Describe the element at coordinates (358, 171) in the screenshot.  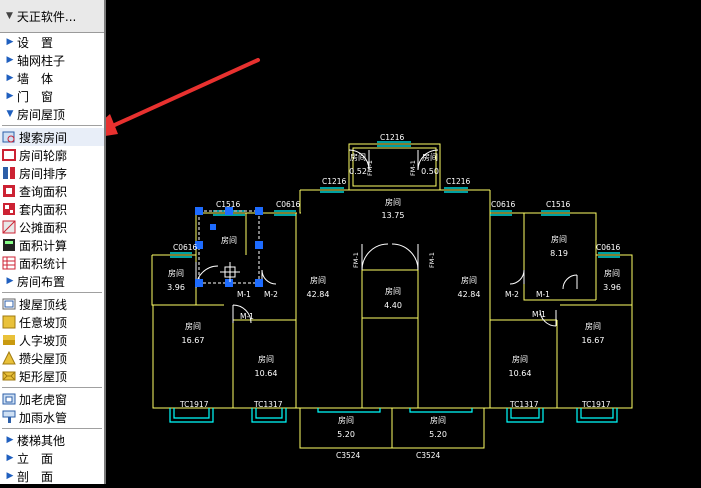
I see `svg-text: 0.52` at that location.